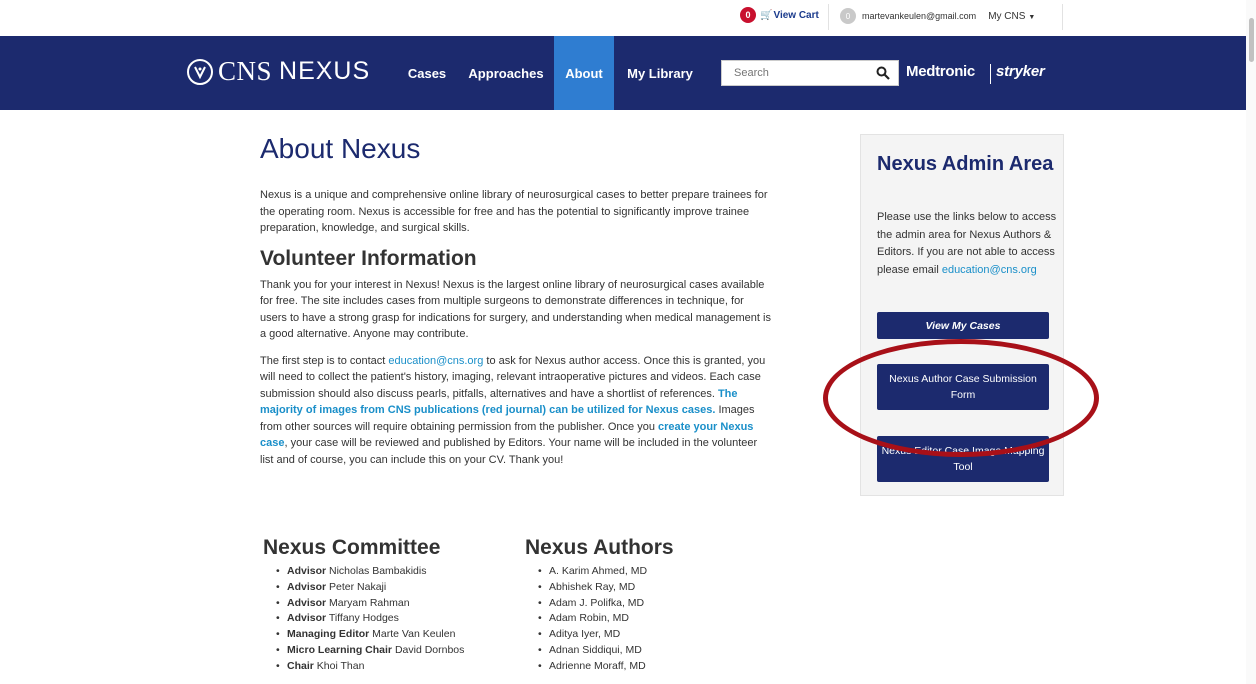 The width and height of the screenshot is (1256, 684). I want to click on chevron-down-icon: ▼, so click(1032, 17).